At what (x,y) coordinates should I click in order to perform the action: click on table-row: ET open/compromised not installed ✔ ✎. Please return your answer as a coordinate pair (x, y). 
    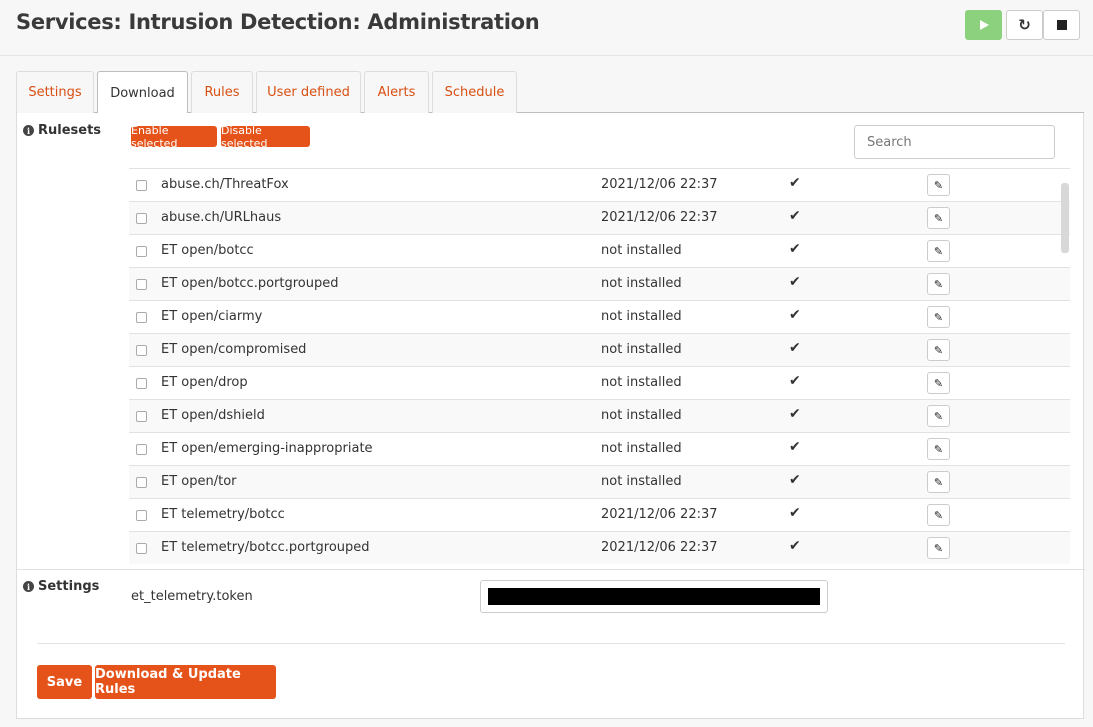
    Looking at the image, I should click on (599, 349).